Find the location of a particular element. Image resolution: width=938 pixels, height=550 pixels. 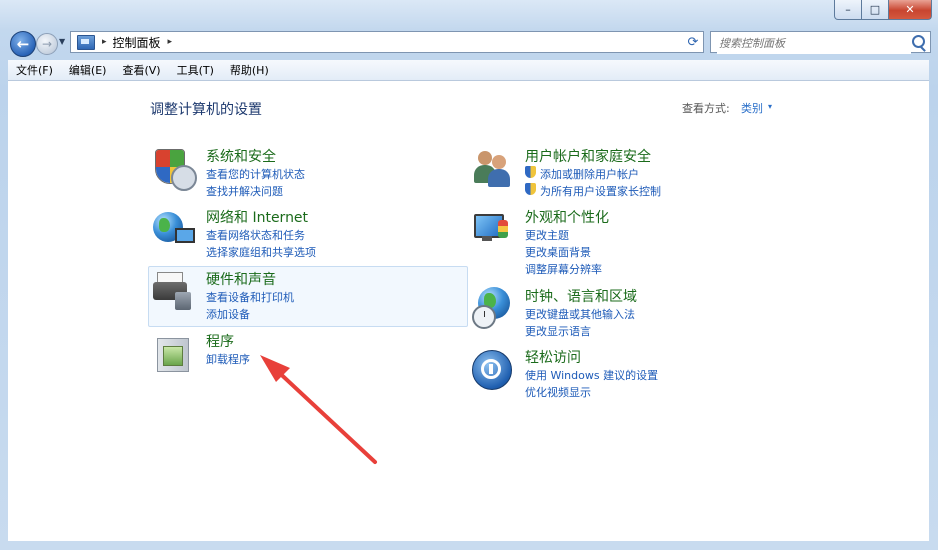

link-uninstall-program: 卸载程序 is located at coordinates (228, 359).